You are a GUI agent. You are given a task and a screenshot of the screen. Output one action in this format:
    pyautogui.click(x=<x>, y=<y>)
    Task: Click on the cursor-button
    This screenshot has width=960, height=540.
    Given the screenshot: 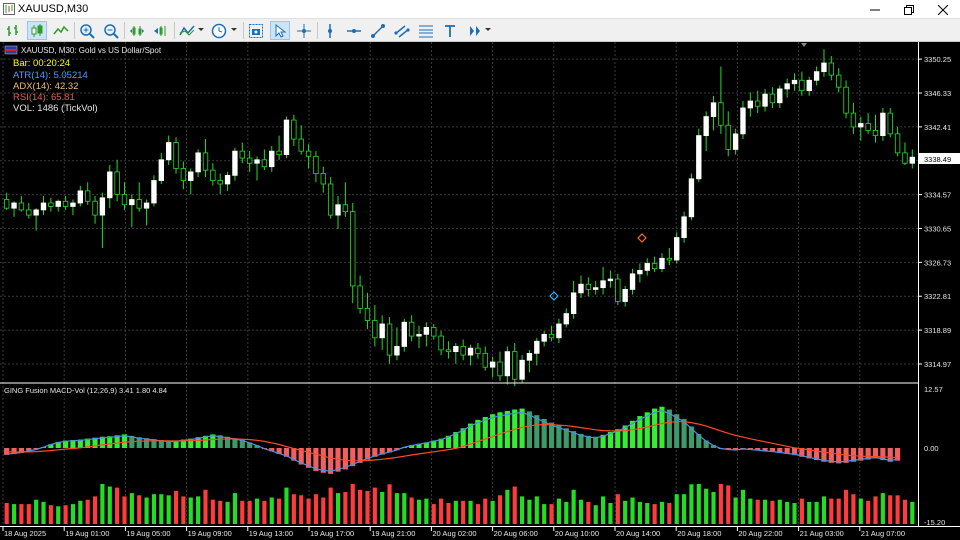 What is the action you would take?
    pyautogui.click(x=280, y=30)
    